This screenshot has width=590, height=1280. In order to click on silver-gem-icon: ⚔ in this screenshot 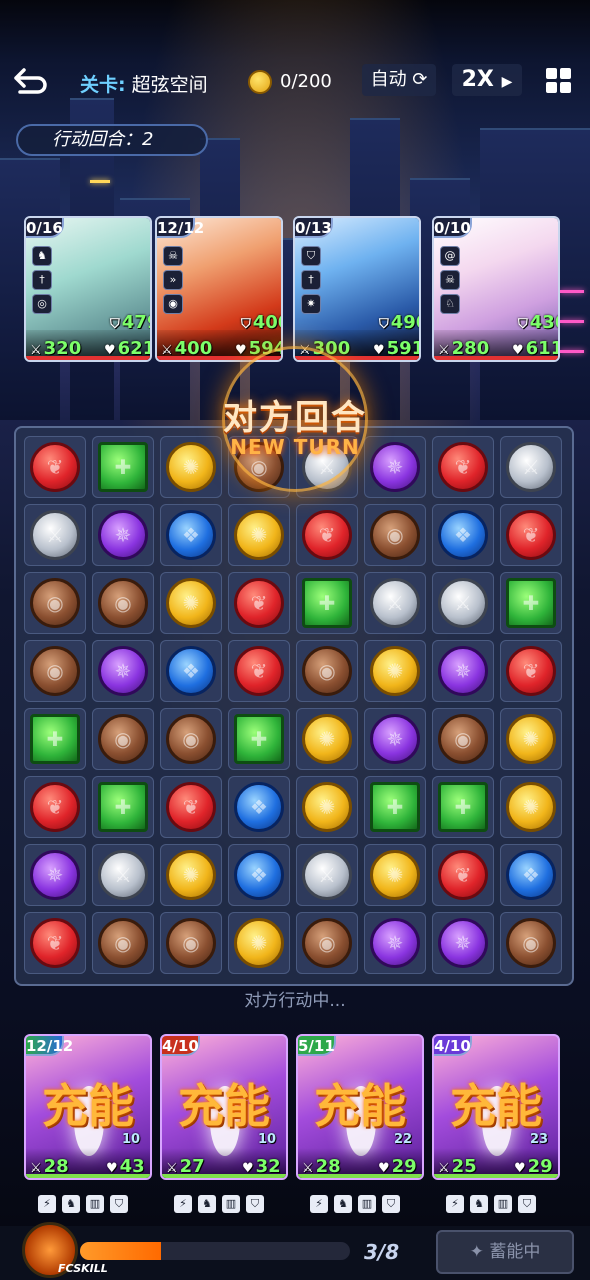, I will do `click(463, 603)`.